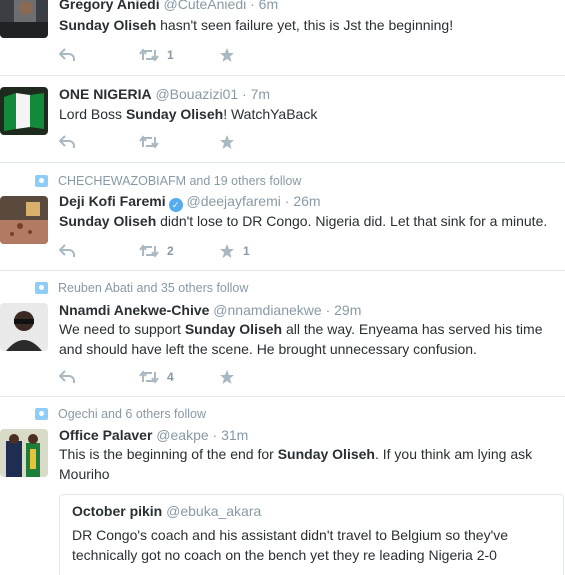  What do you see at coordinates (170, 55) in the screenshot?
I see `retweet-count: 1` at bounding box center [170, 55].